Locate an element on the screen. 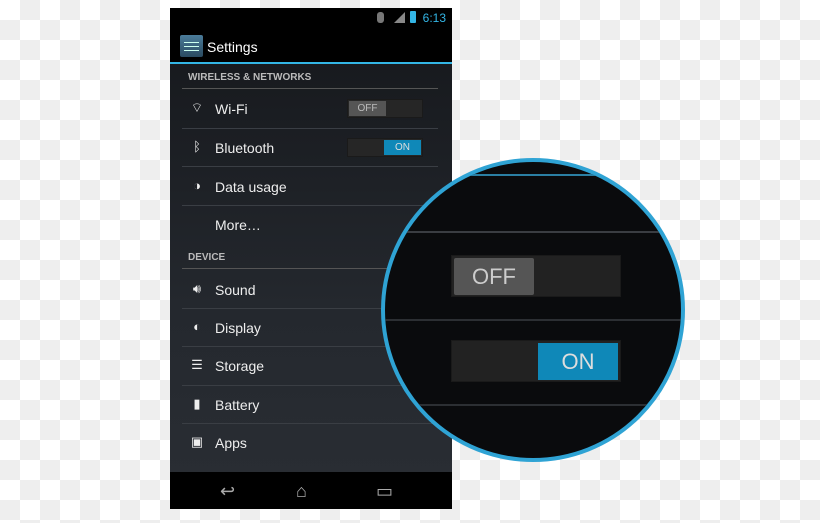  page-title: Settings is located at coordinates (232, 47).